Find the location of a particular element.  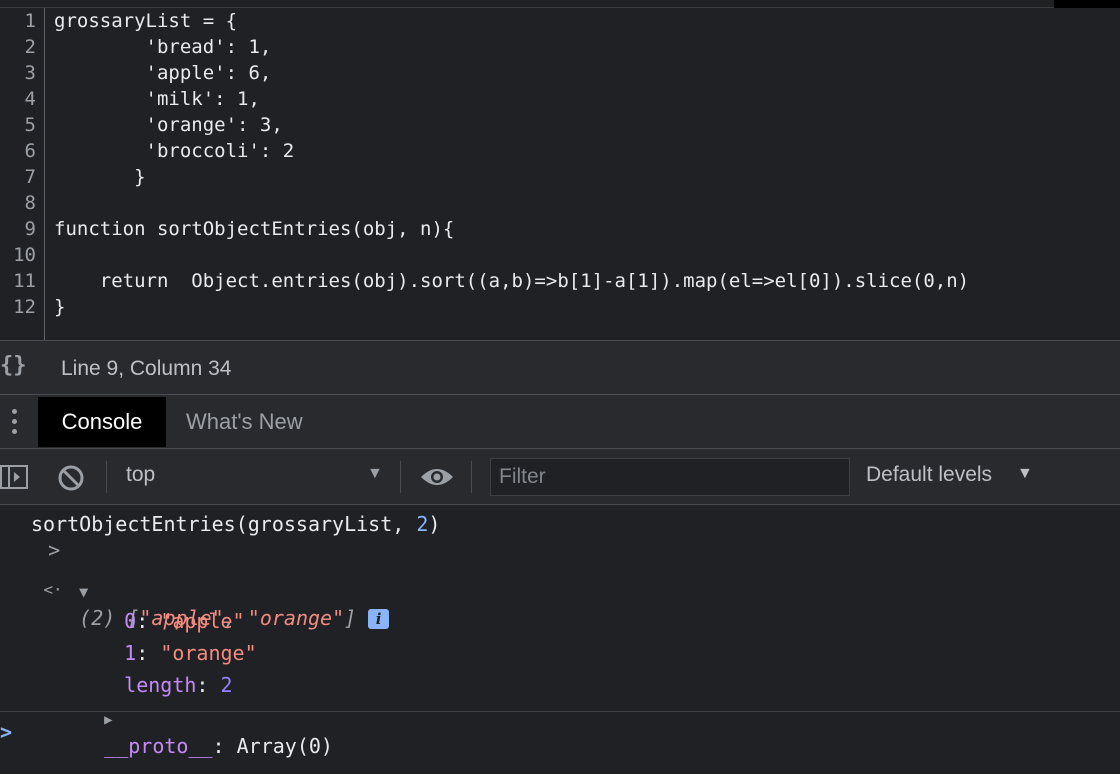

input-argument: 2 is located at coordinates (422, 524).